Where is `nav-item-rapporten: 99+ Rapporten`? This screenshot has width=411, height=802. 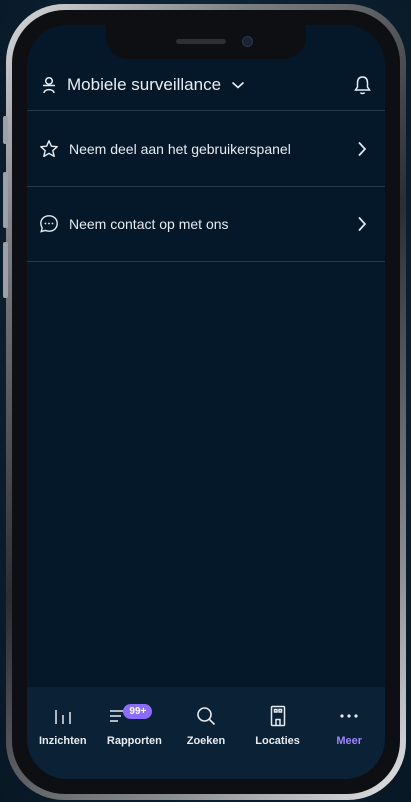 nav-item-rapporten: 99+ Rapporten is located at coordinates (134, 725).